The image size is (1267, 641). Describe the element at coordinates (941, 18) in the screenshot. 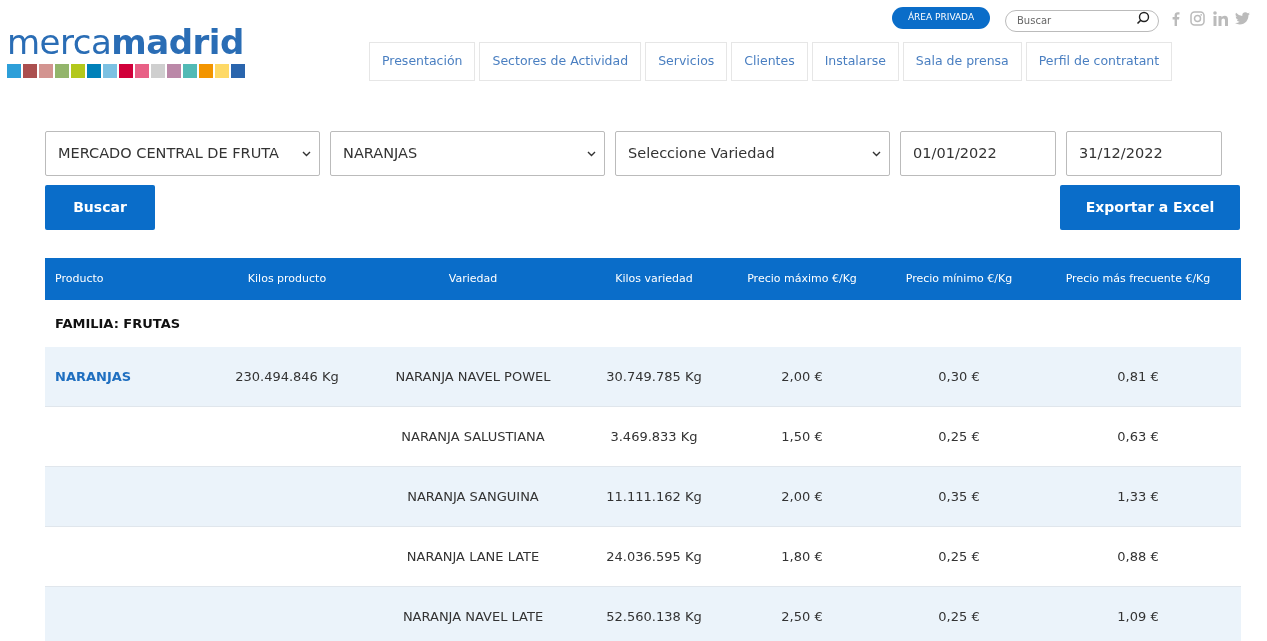

I see `private-area-button: ÁREA PRIVADA` at that location.